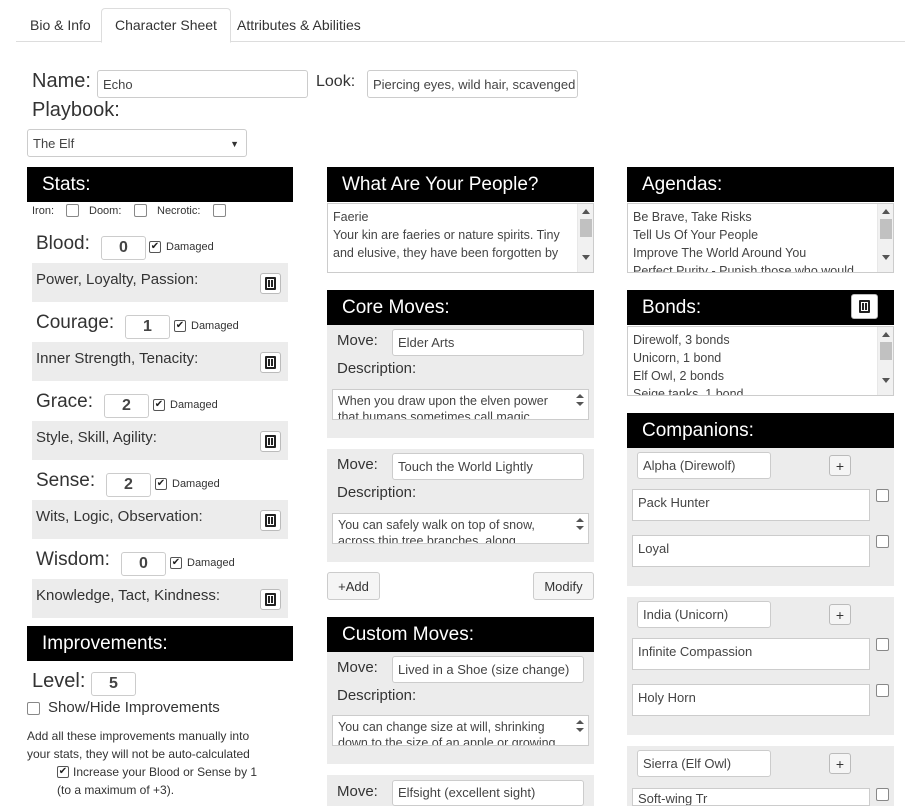 This screenshot has height=806, width=905. I want to click on custom-move-1-desc-label: Description:, so click(377, 695).